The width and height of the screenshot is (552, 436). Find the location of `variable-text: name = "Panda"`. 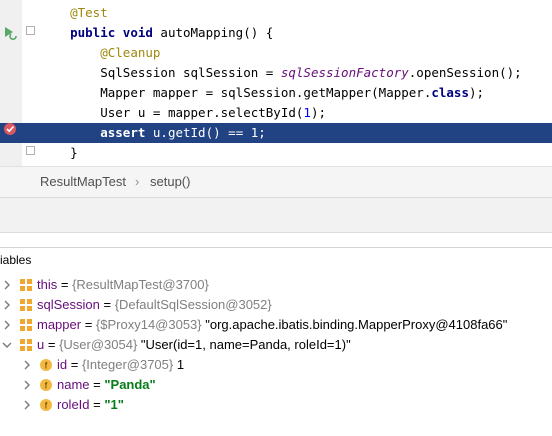

variable-text: name = "Panda" is located at coordinates (106, 385).